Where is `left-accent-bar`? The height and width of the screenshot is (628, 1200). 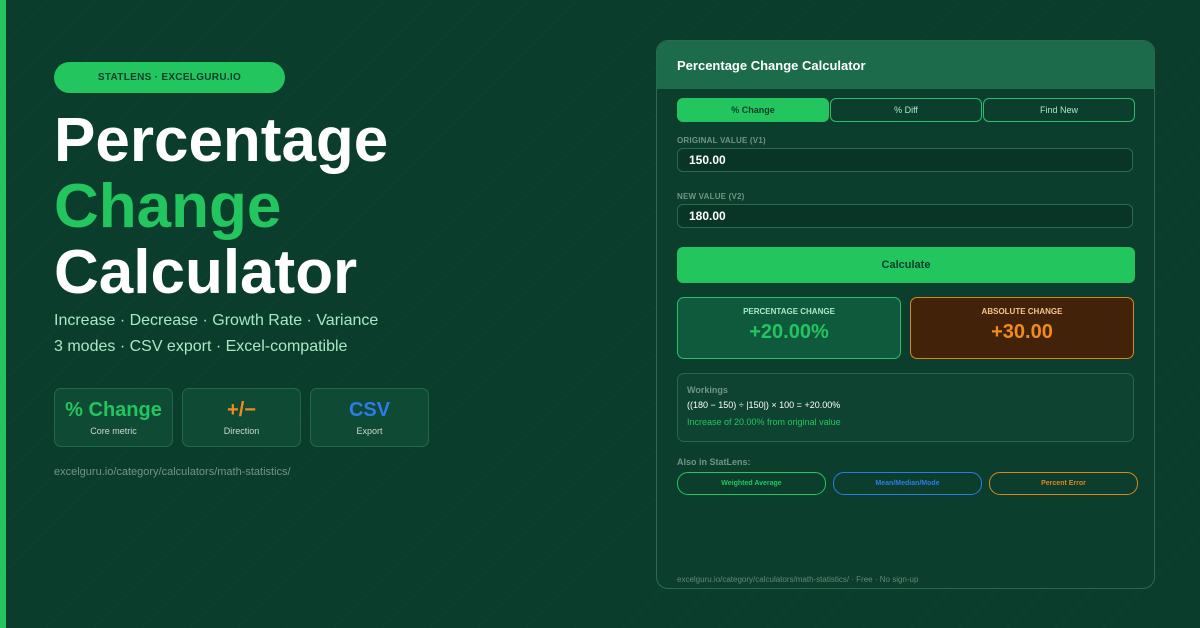 left-accent-bar is located at coordinates (3, 314).